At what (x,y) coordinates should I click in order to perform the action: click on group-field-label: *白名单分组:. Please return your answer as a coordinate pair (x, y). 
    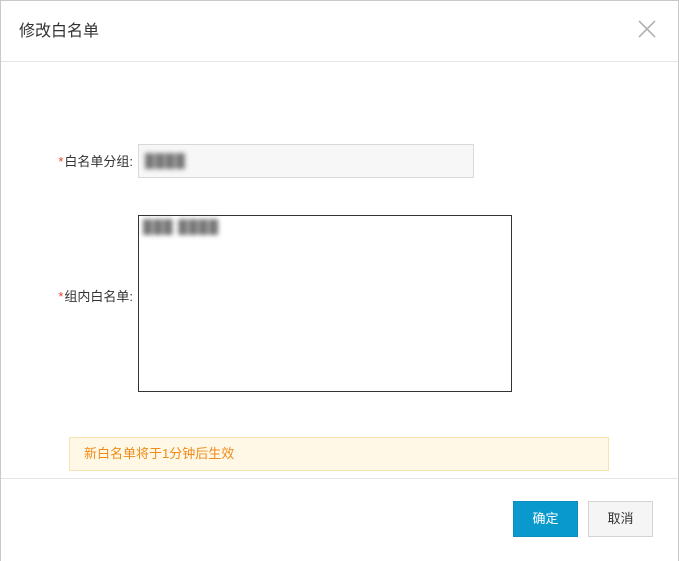
    Looking at the image, I should click on (91, 162).